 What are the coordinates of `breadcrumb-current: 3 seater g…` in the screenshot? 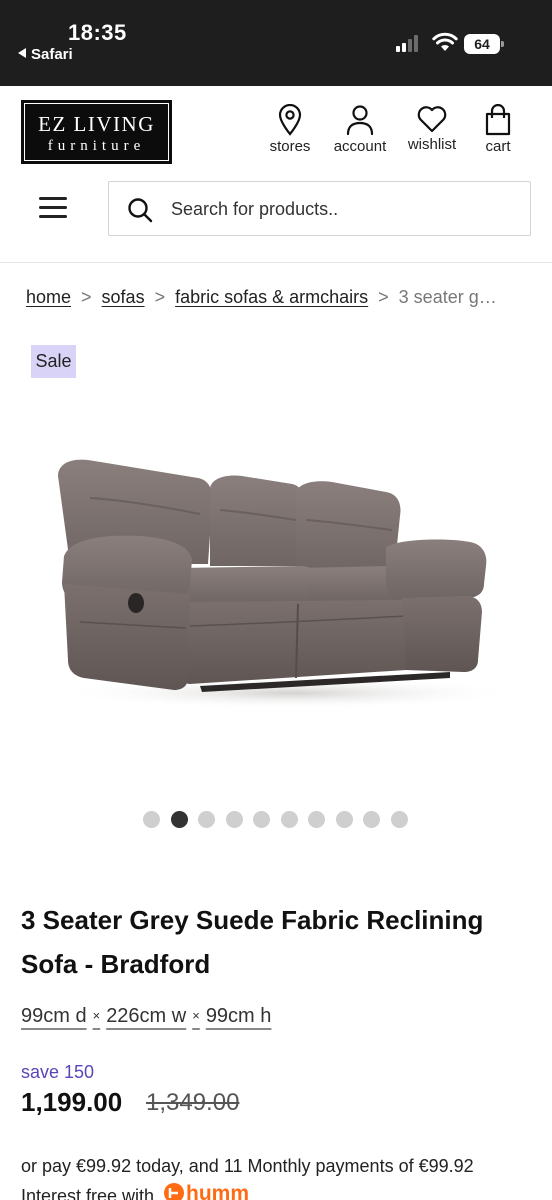 It's located at (447, 297).